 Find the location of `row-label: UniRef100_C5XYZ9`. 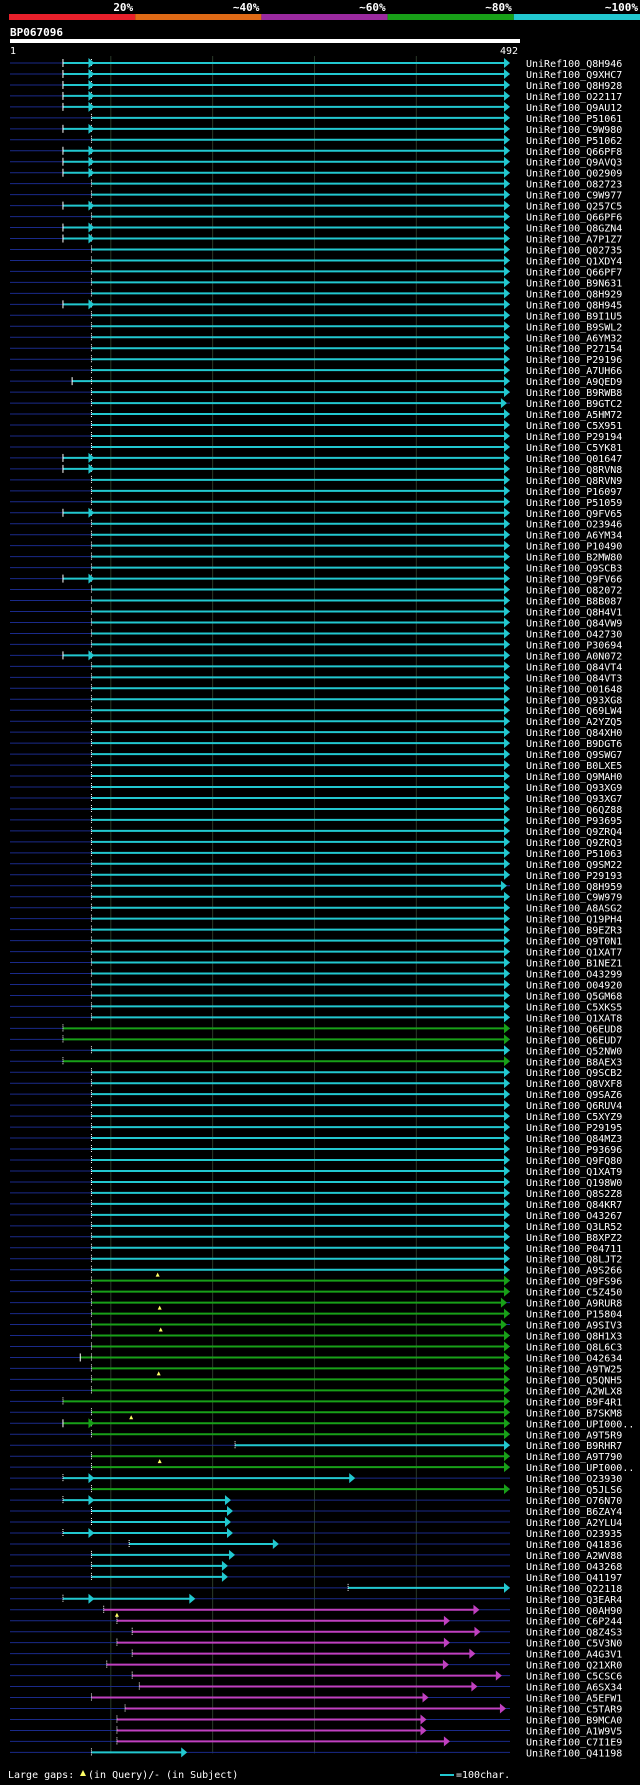

row-label: UniRef100_C5XYZ9 is located at coordinates (574, 1117).